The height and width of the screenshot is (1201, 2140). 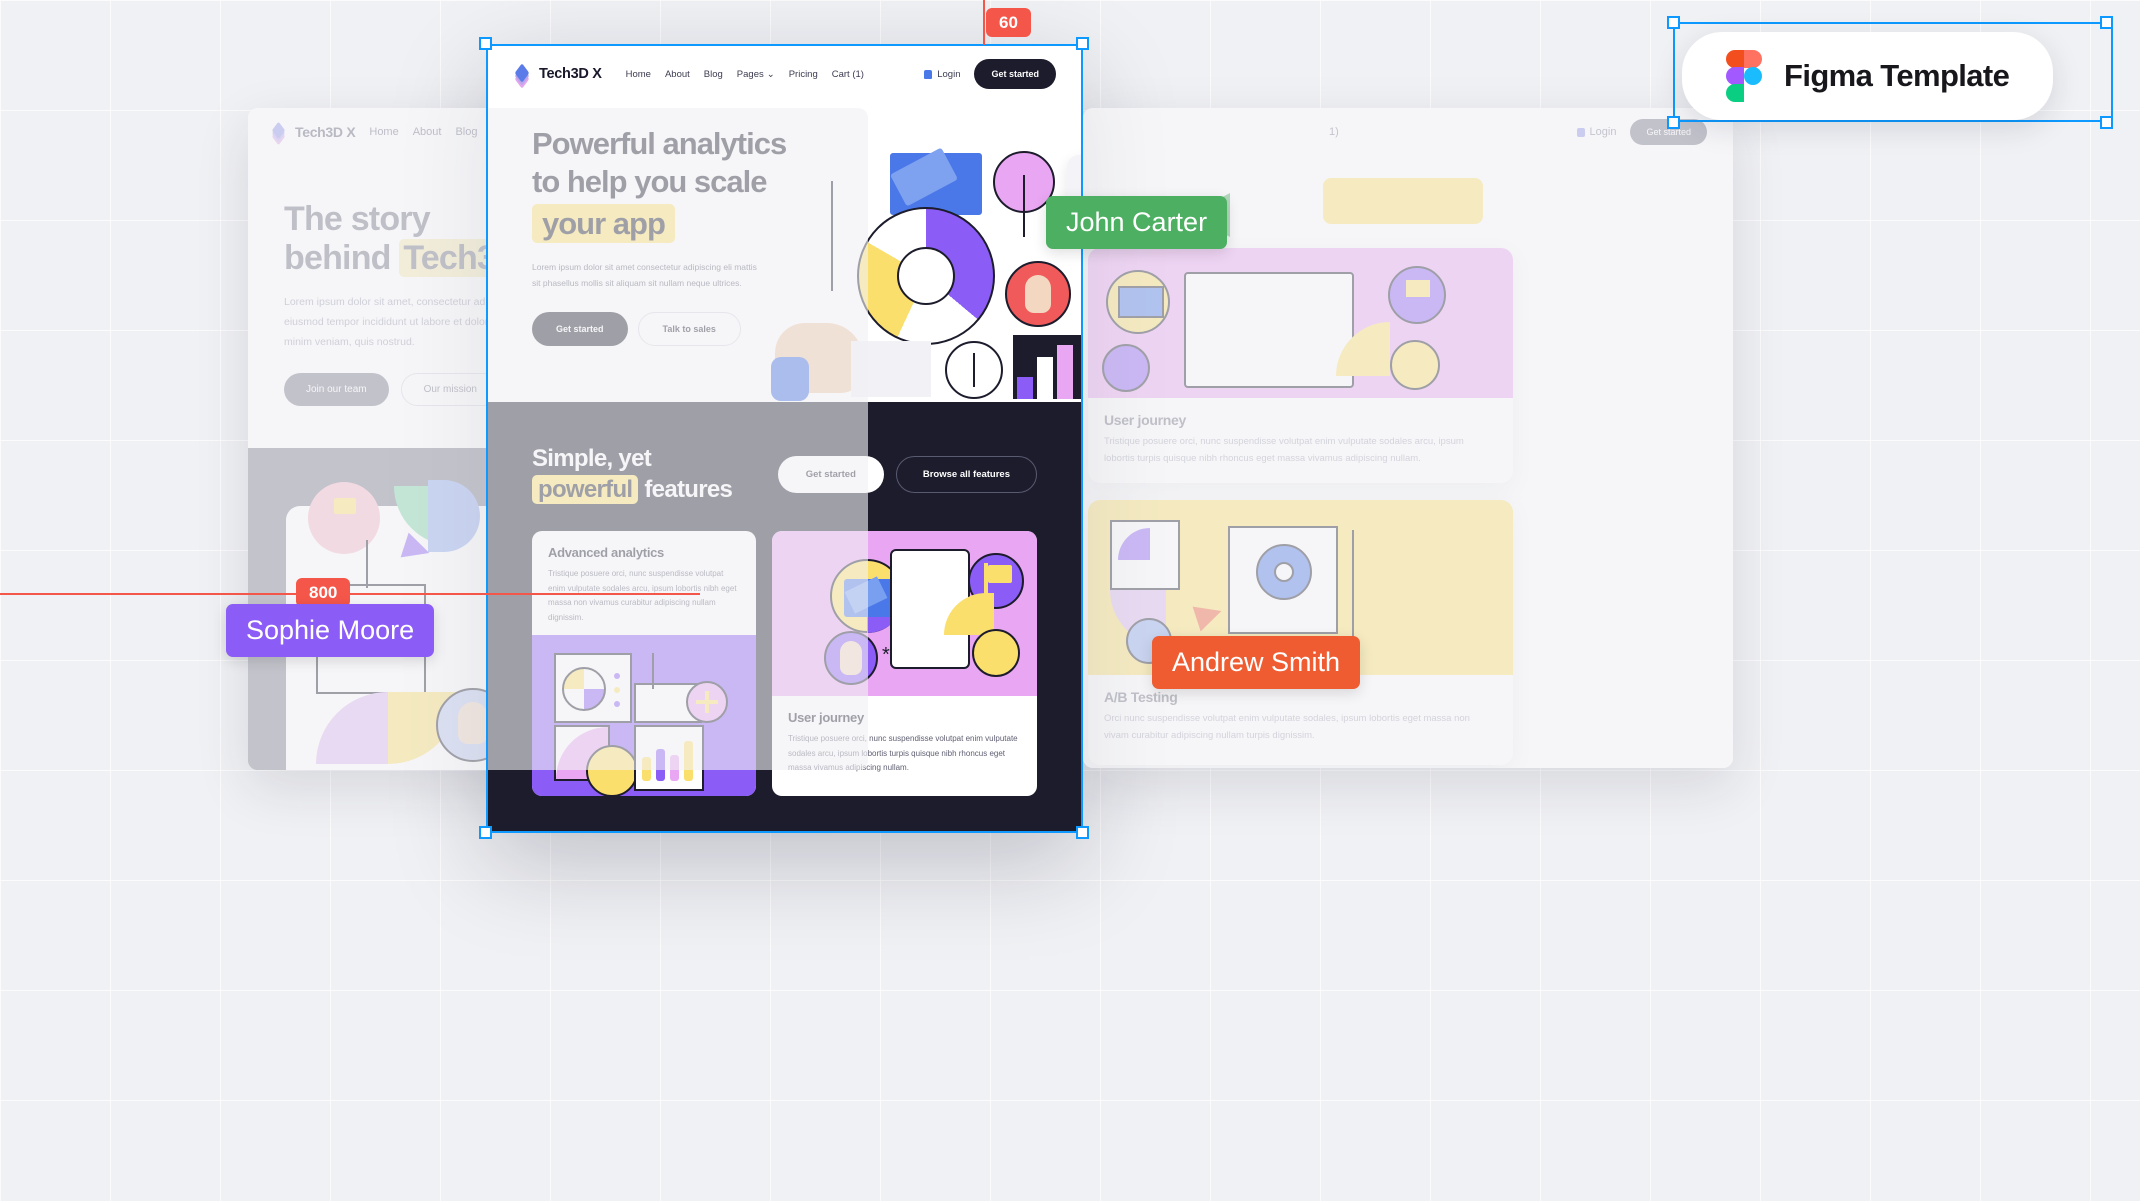 I want to click on right-login-link: Login, so click(x=1596, y=132).